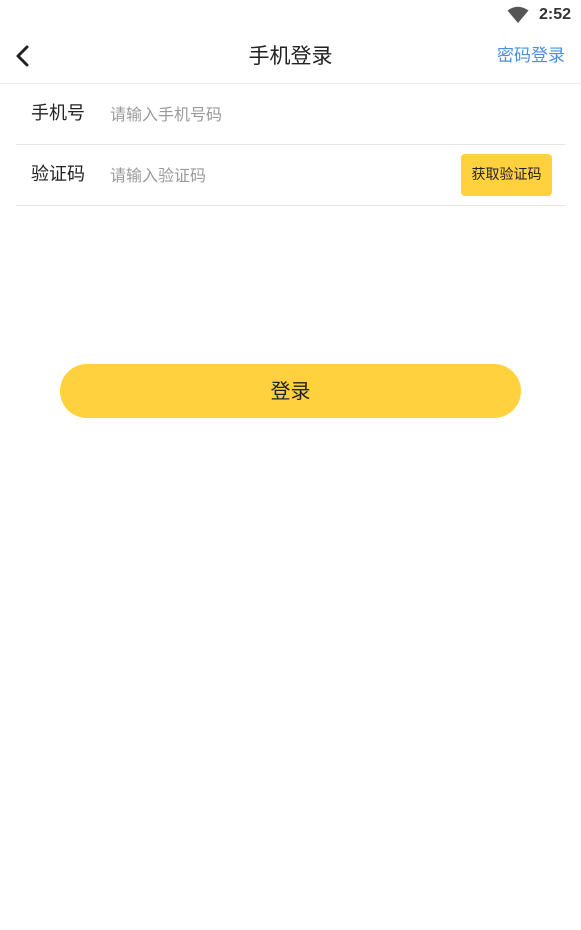 Image resolution: width=581 pixels, height=930 pixels. I want to click on code-row: 验证码 获取验证码, so click(290, 175).